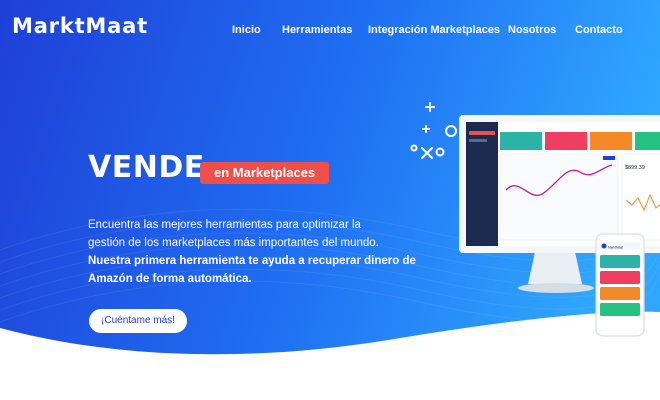 The height and width of the screenshot is (400, 660). Describe the element at coordinates (620, 261) in the screenshot. I see `phone-card-teal` at that location.